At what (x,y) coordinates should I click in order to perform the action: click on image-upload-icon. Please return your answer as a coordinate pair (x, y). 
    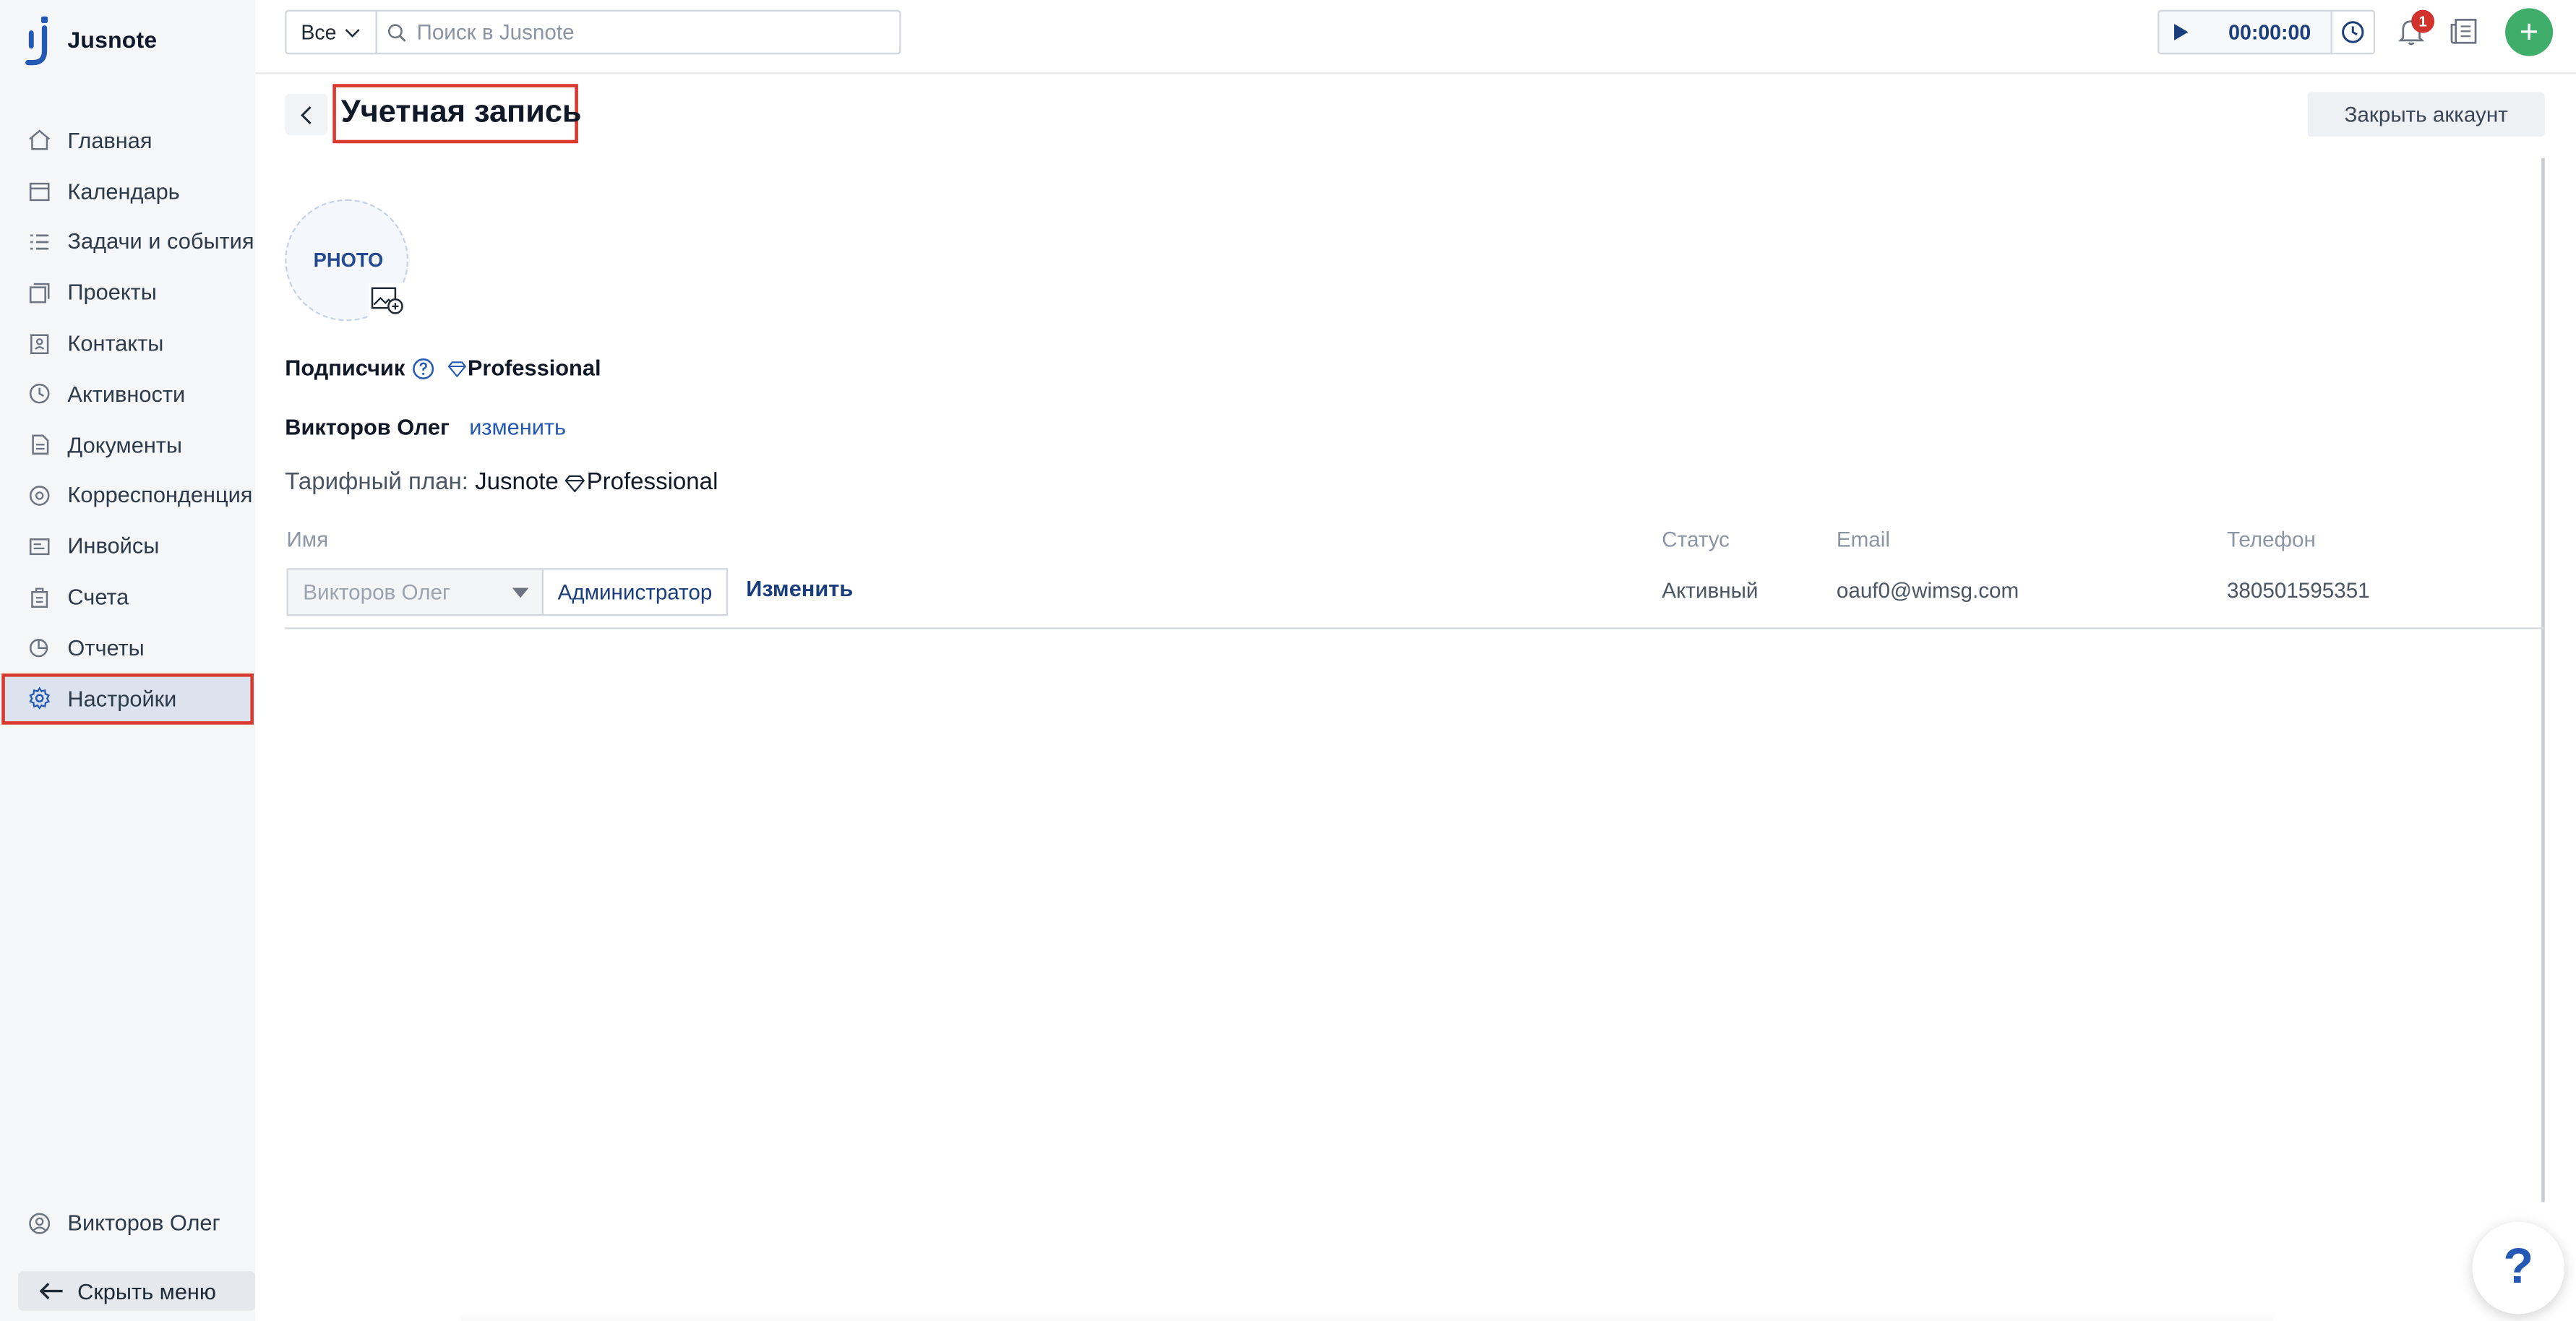
    Looking at the image, I should click on (387, 300).